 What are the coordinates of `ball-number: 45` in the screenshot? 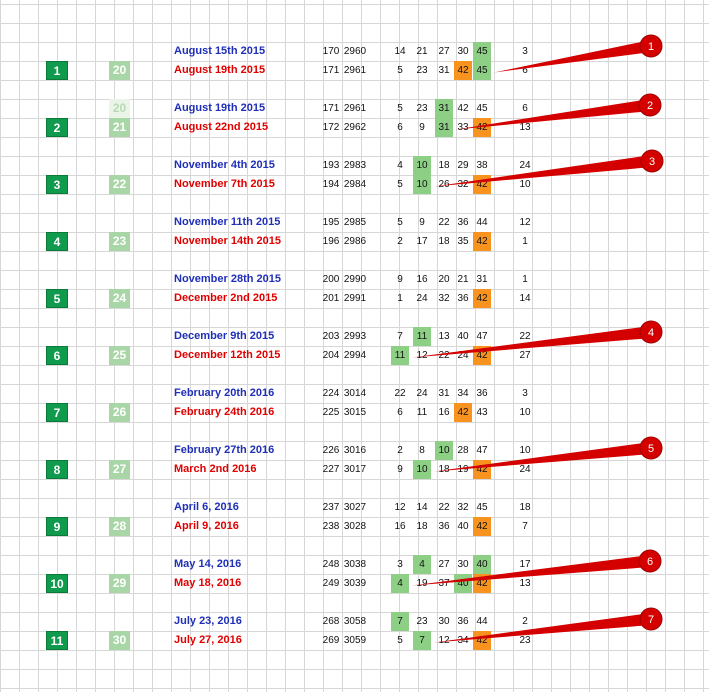 It's located at (482, 70).